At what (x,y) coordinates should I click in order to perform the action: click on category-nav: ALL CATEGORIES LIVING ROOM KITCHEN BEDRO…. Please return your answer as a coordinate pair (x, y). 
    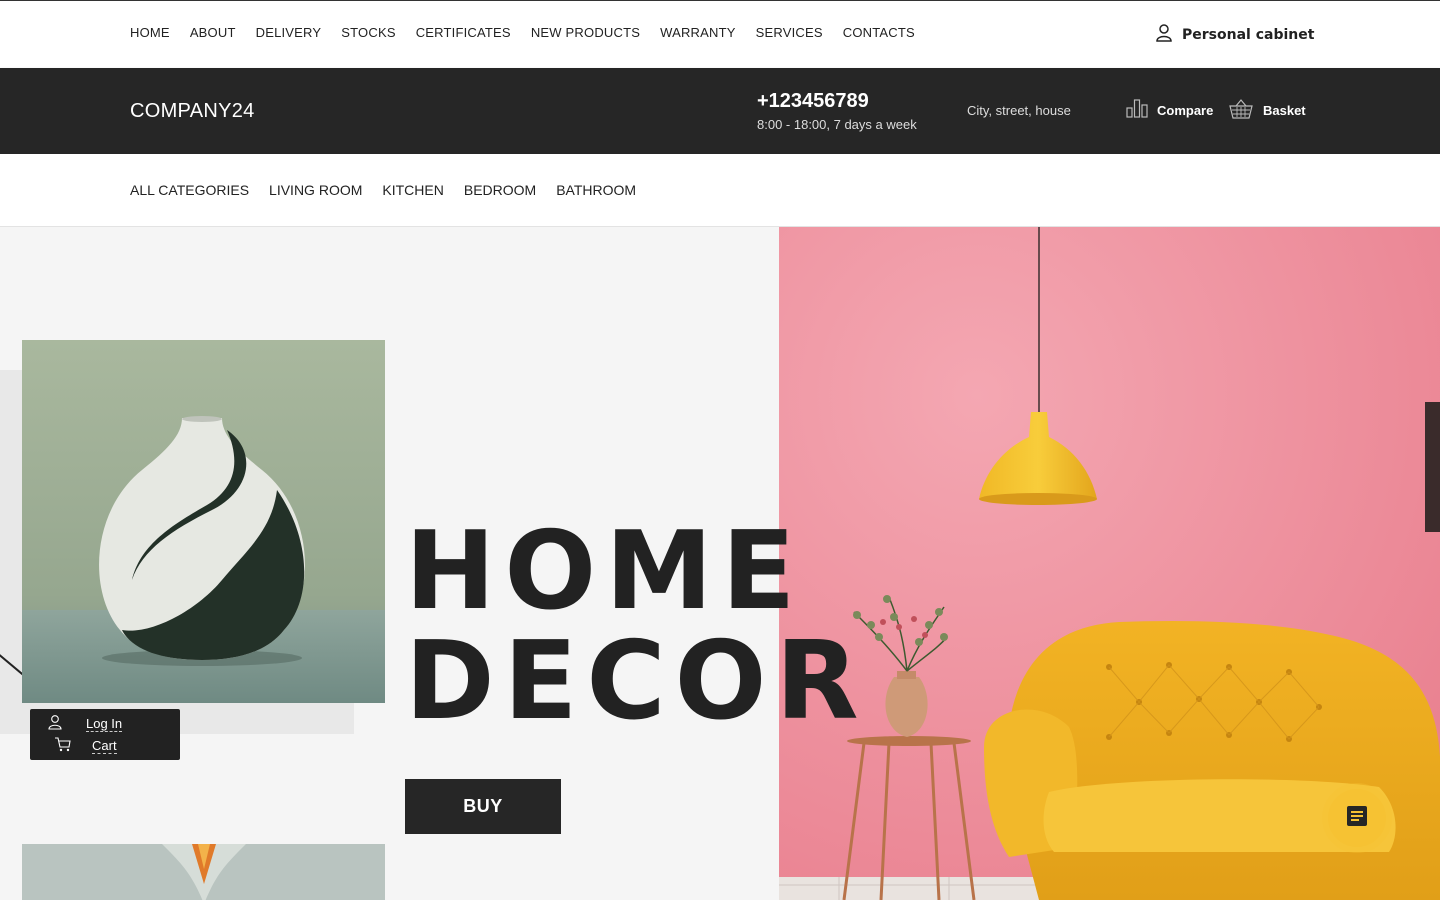
    Looking at the image, I should click on (383, 190).